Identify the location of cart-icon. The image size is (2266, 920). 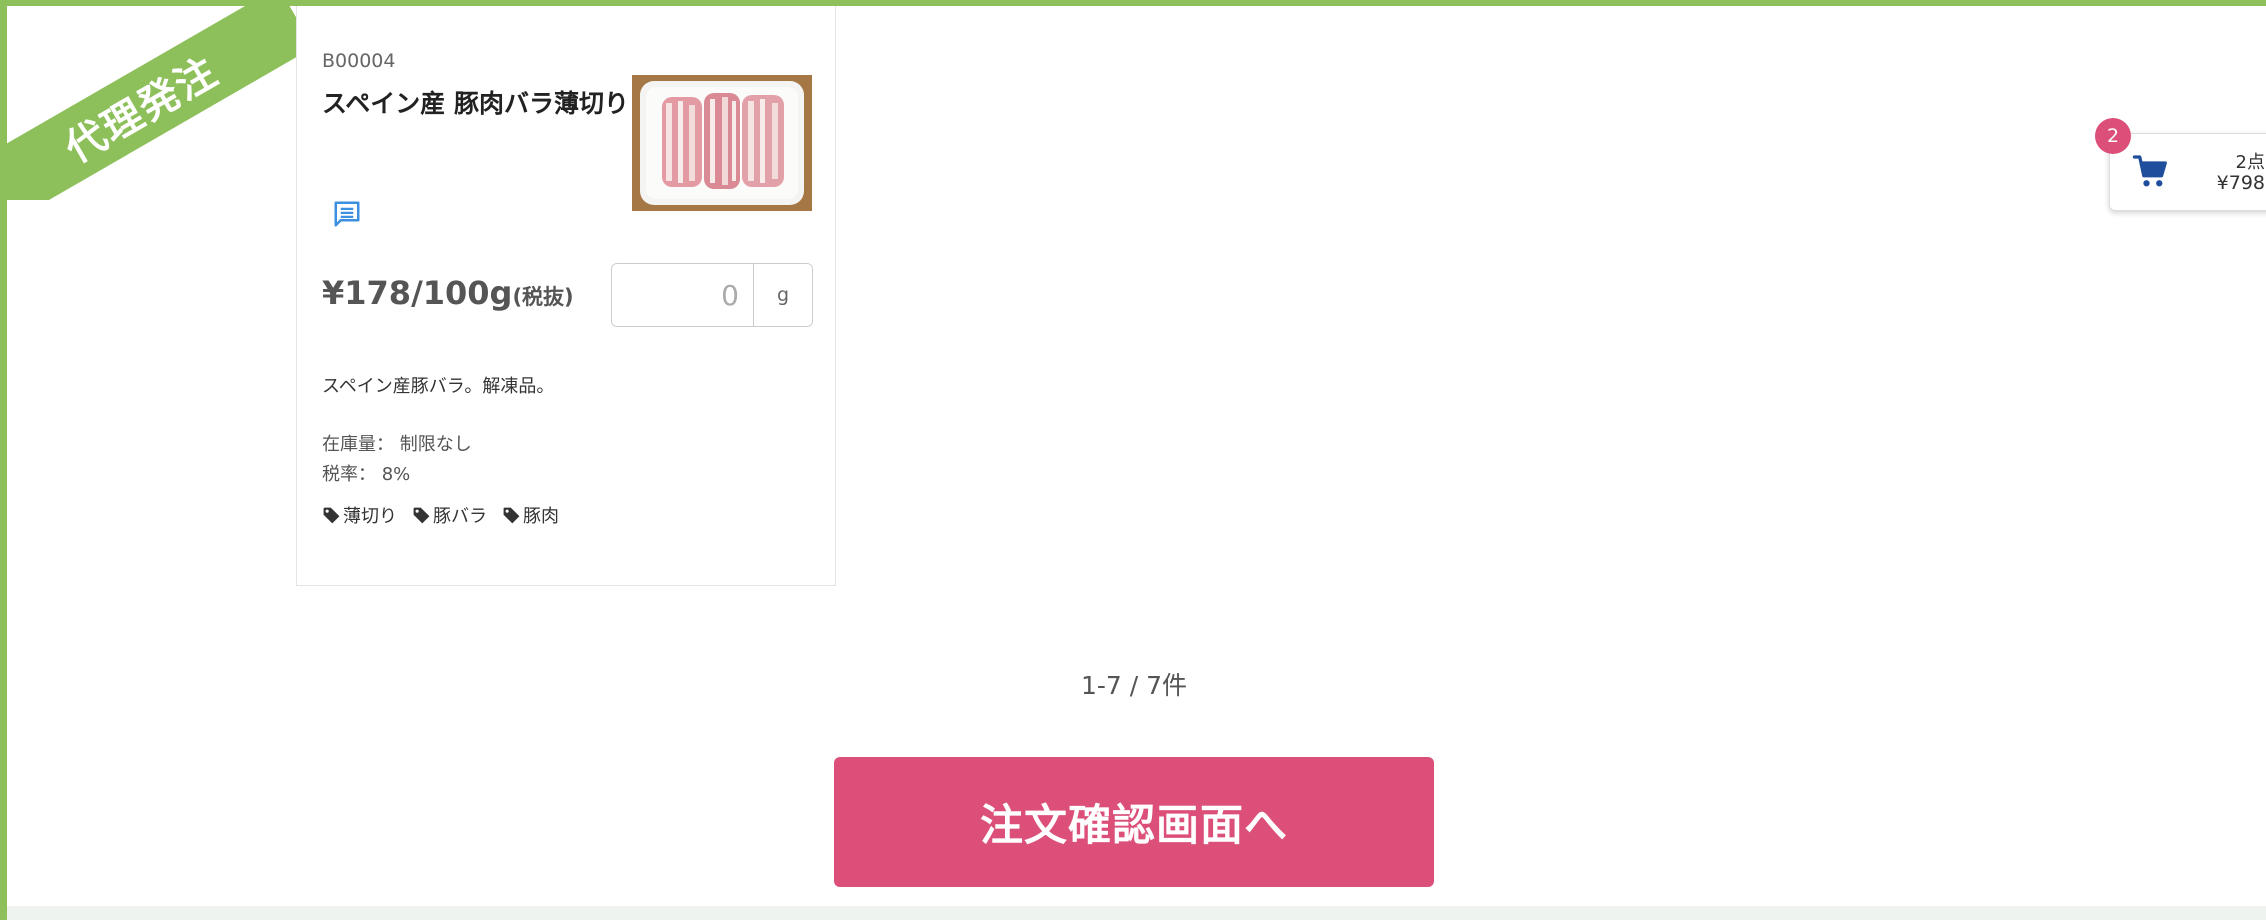
(2151, 172).